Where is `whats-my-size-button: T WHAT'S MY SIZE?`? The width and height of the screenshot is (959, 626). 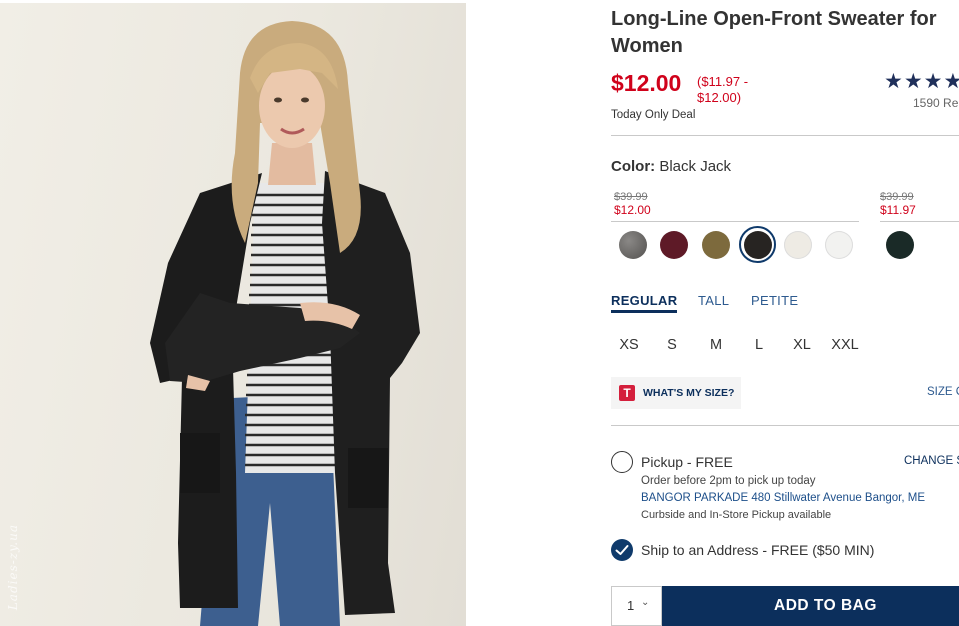
whats-my-size-button: T WHAT'S MY SIZE? is located at coordinates (676, 393).